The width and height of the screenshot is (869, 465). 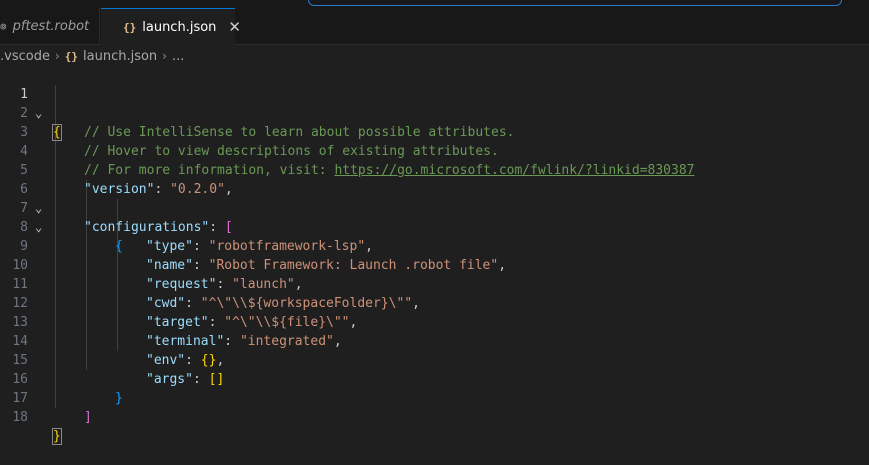 I want to click on close-icon: ✕, so click(x=234, y=27).